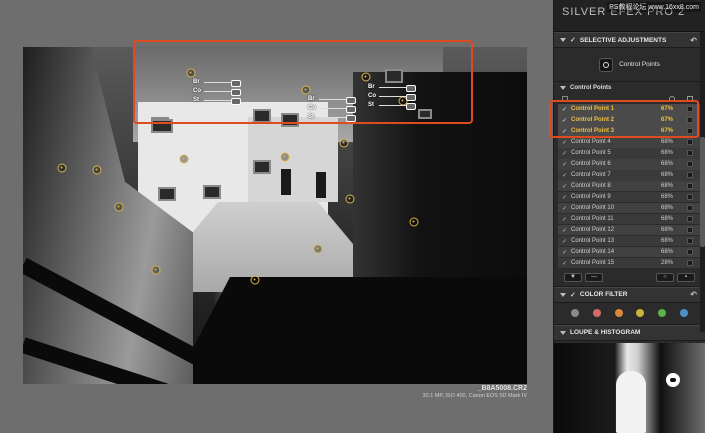 The image size is (705, 433). Describe the element at coordinates (606, 64) in the screenshot. I see `add-control-point-button` at that location.